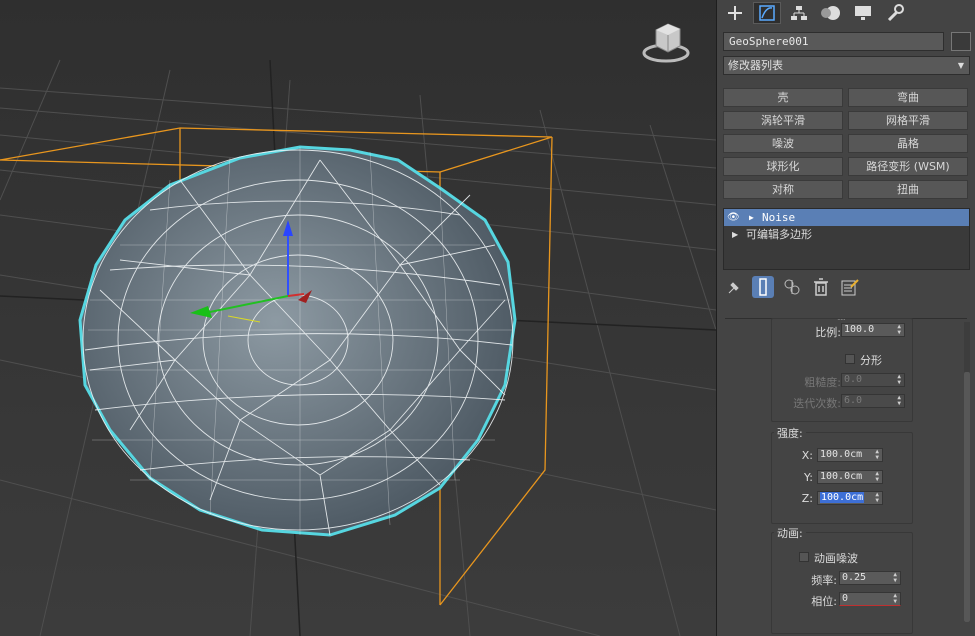  I want to click on strength-x-spinner: 100.0cm ▲ ▼, so click(850, 455).